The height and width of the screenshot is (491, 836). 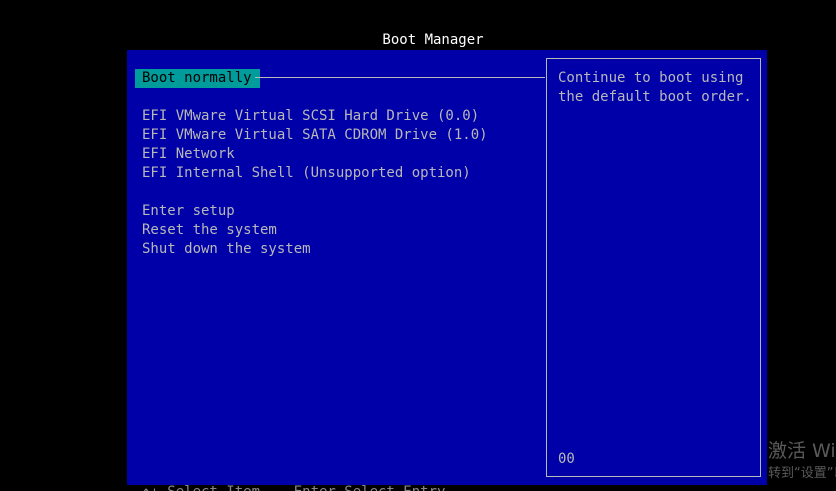 I want to click on watermark-title: 激活 Windows, so click(x=802, y=451).